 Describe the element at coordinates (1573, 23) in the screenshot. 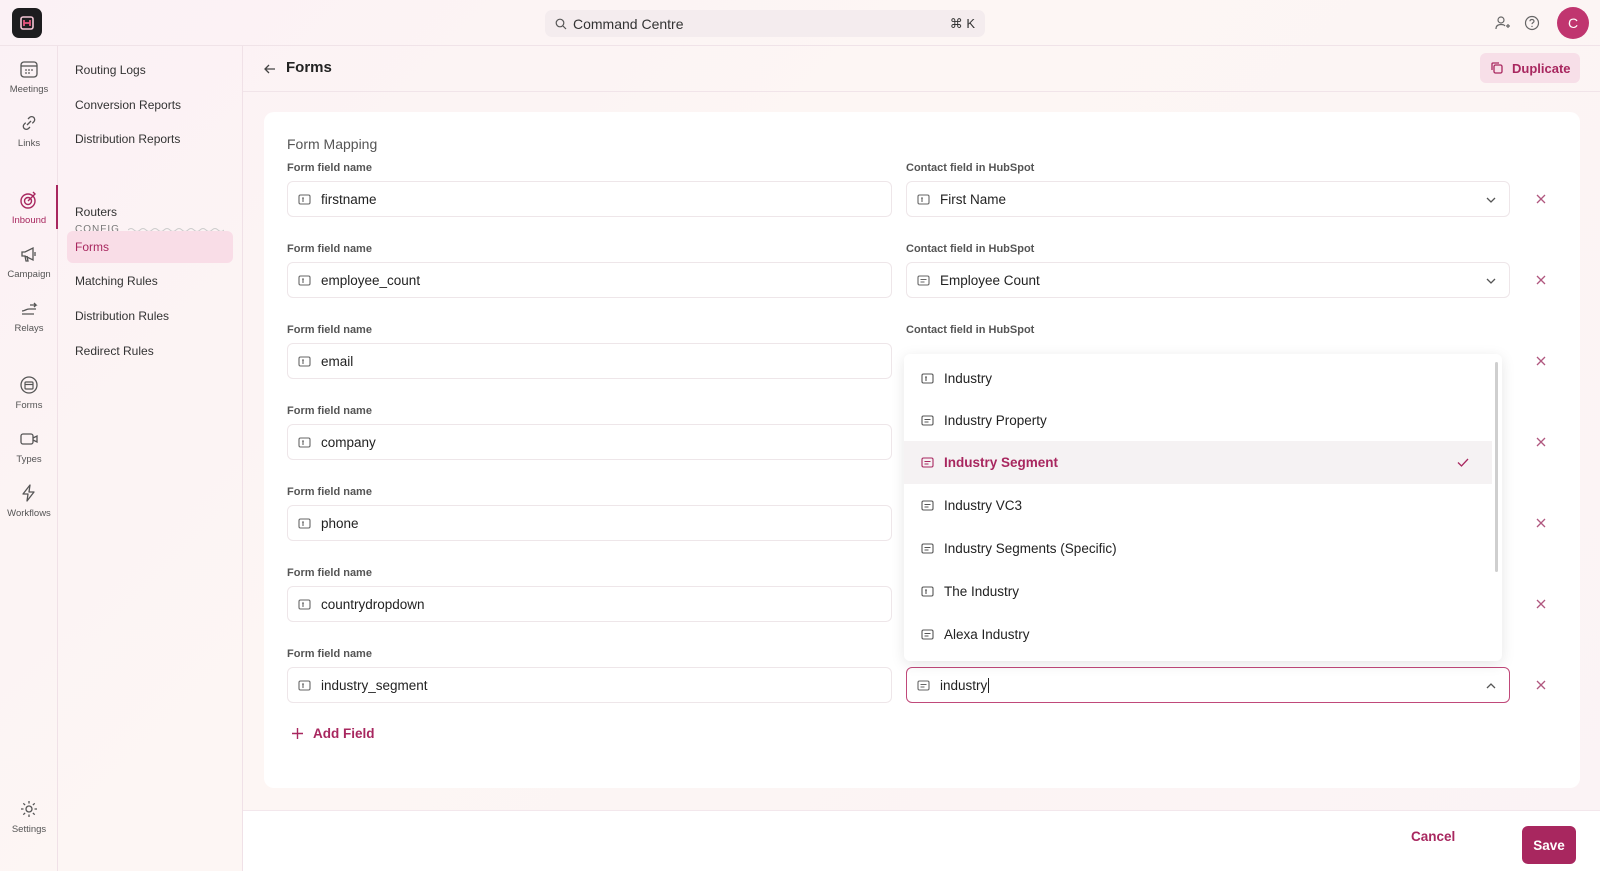

I see `avatar: C` at that location.